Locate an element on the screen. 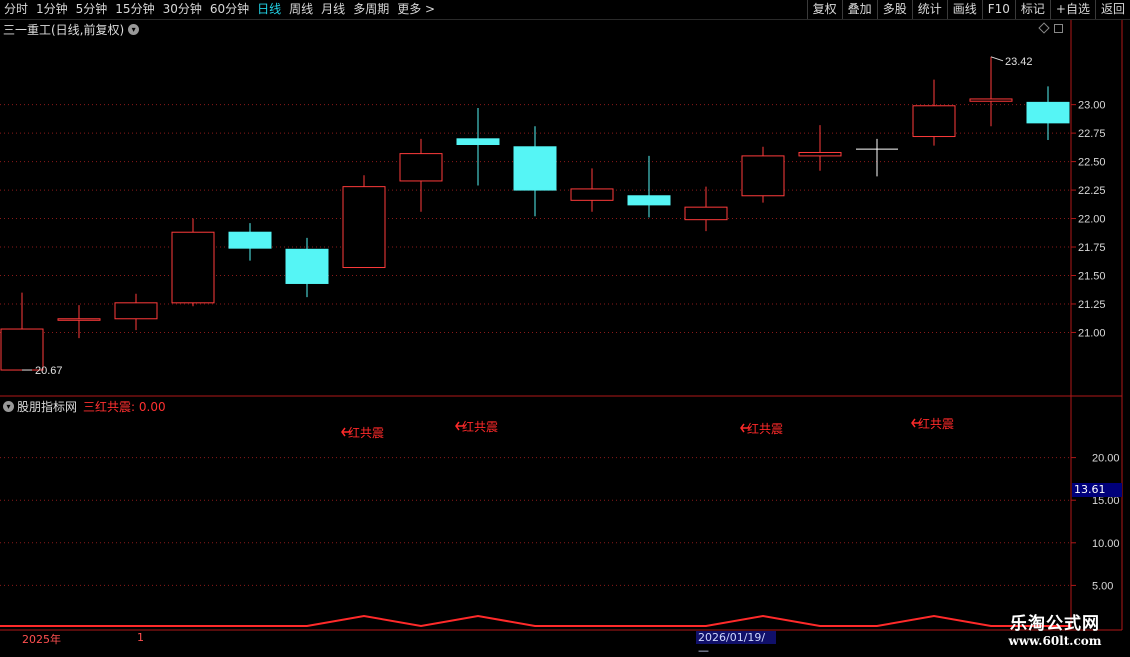 The height and width of the screenshot is (657, 1130). indicator-header: ▾ 股朋指标网 三红共震: 0.00 is located at coordinates (84, 406).